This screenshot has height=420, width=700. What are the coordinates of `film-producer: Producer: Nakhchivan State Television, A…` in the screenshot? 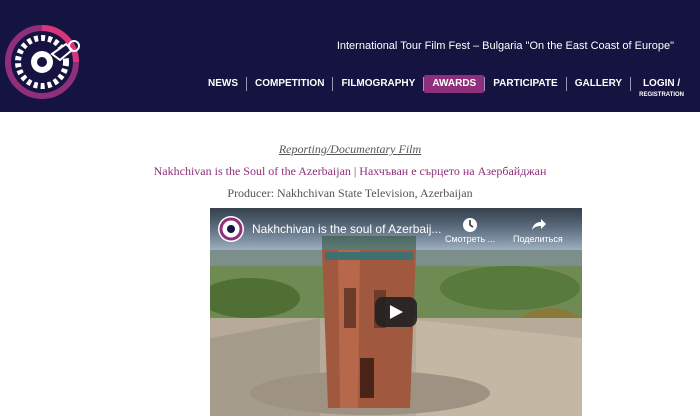 It's located at (350, 193).